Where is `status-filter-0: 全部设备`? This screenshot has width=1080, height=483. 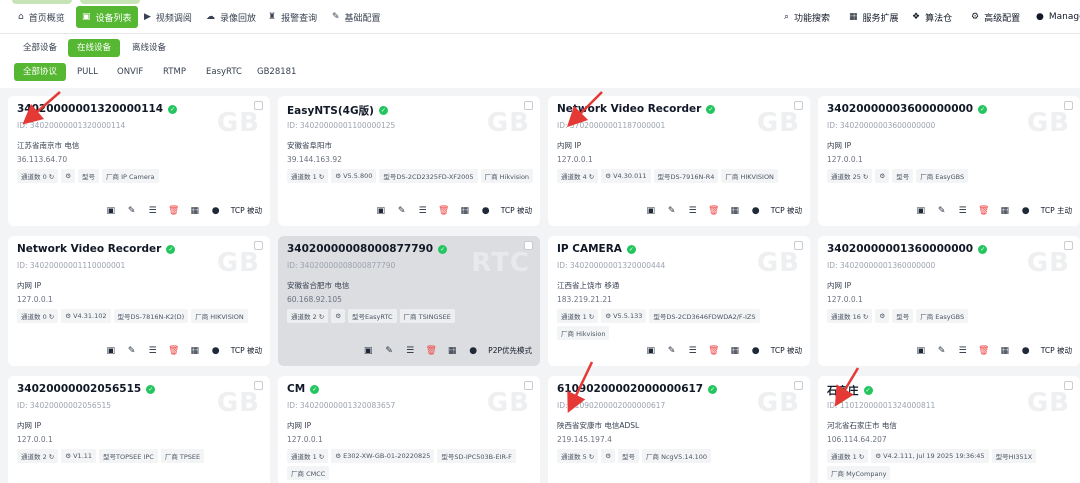 status-filter-0: 全部设备 is located at coordinates (40, 48).